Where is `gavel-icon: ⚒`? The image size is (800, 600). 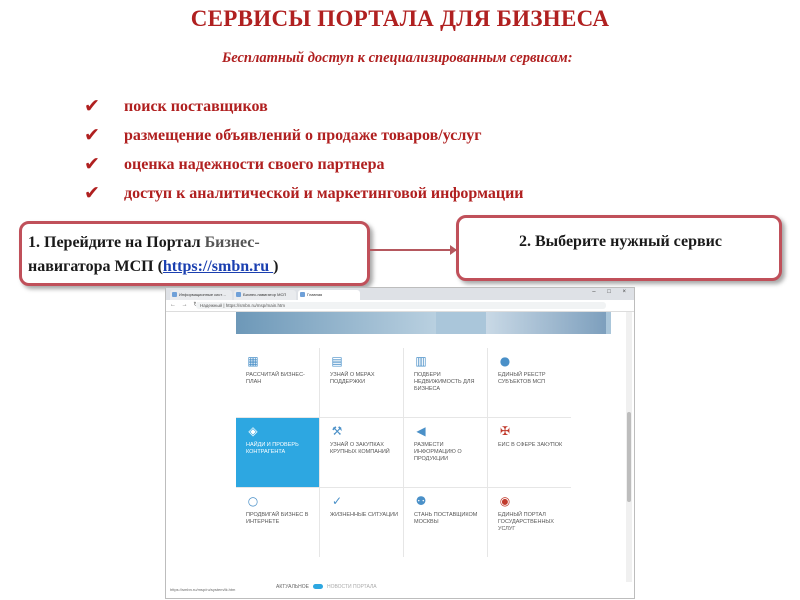 gavel-icon: ⚒ is located at coordinates (337, 431).